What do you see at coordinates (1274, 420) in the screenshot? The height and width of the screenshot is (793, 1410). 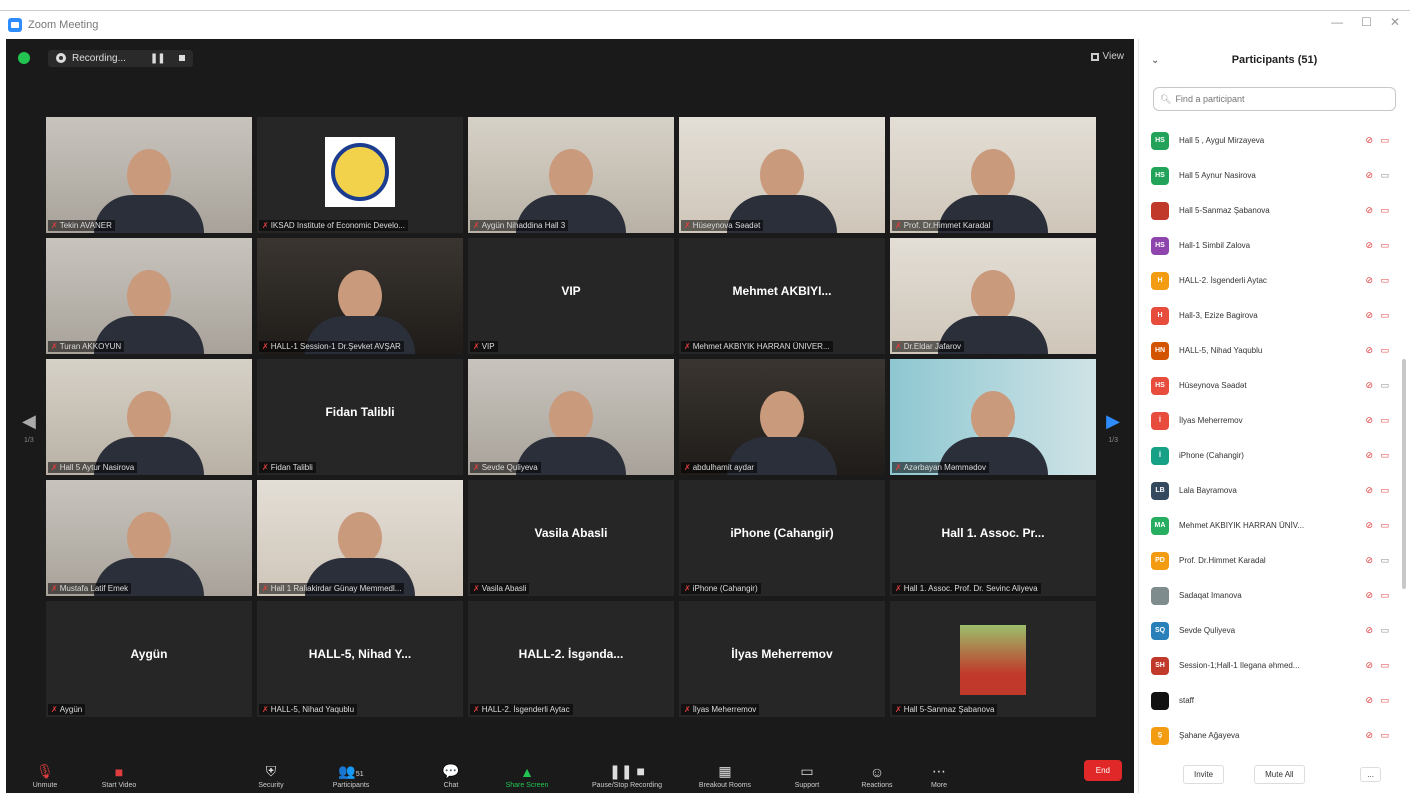 I see `participant-row: İ İlyas Meherremov ⊘ ▭` at bounding box center [1274, 420].